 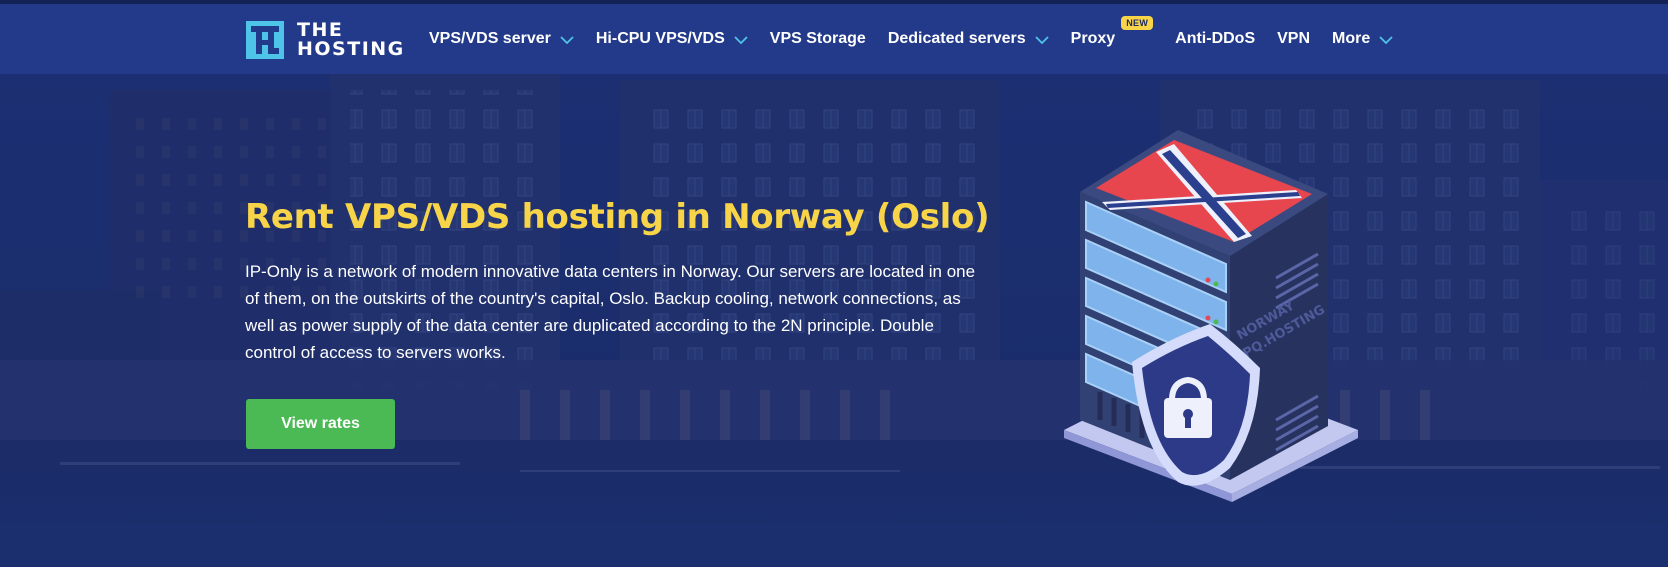 I want to click on nav-item-anti-ddos: Anti-DDoS, so click(x=1215, y=39).